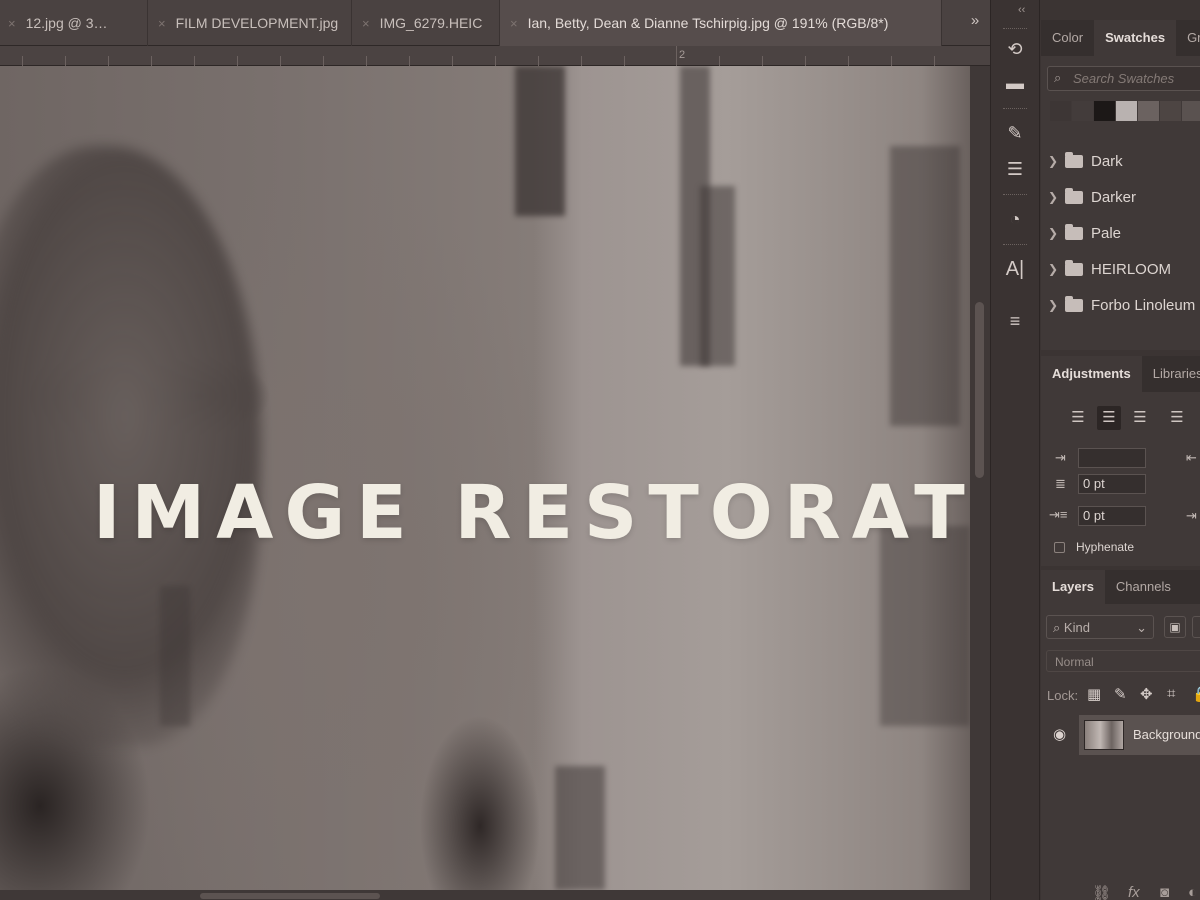  What do you see at coordinates (495, 56) in the screenshot?
I see `horizontal-ruler: 2` at bounding box center [495, 56].